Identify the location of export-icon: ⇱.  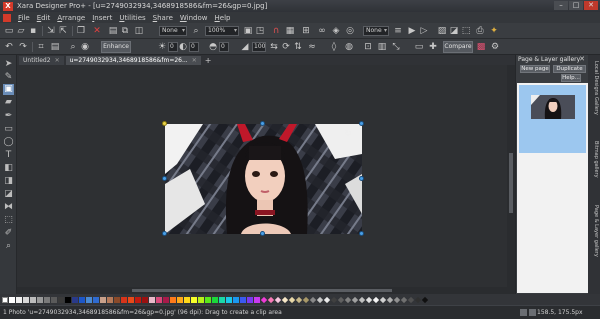
(63, 31).